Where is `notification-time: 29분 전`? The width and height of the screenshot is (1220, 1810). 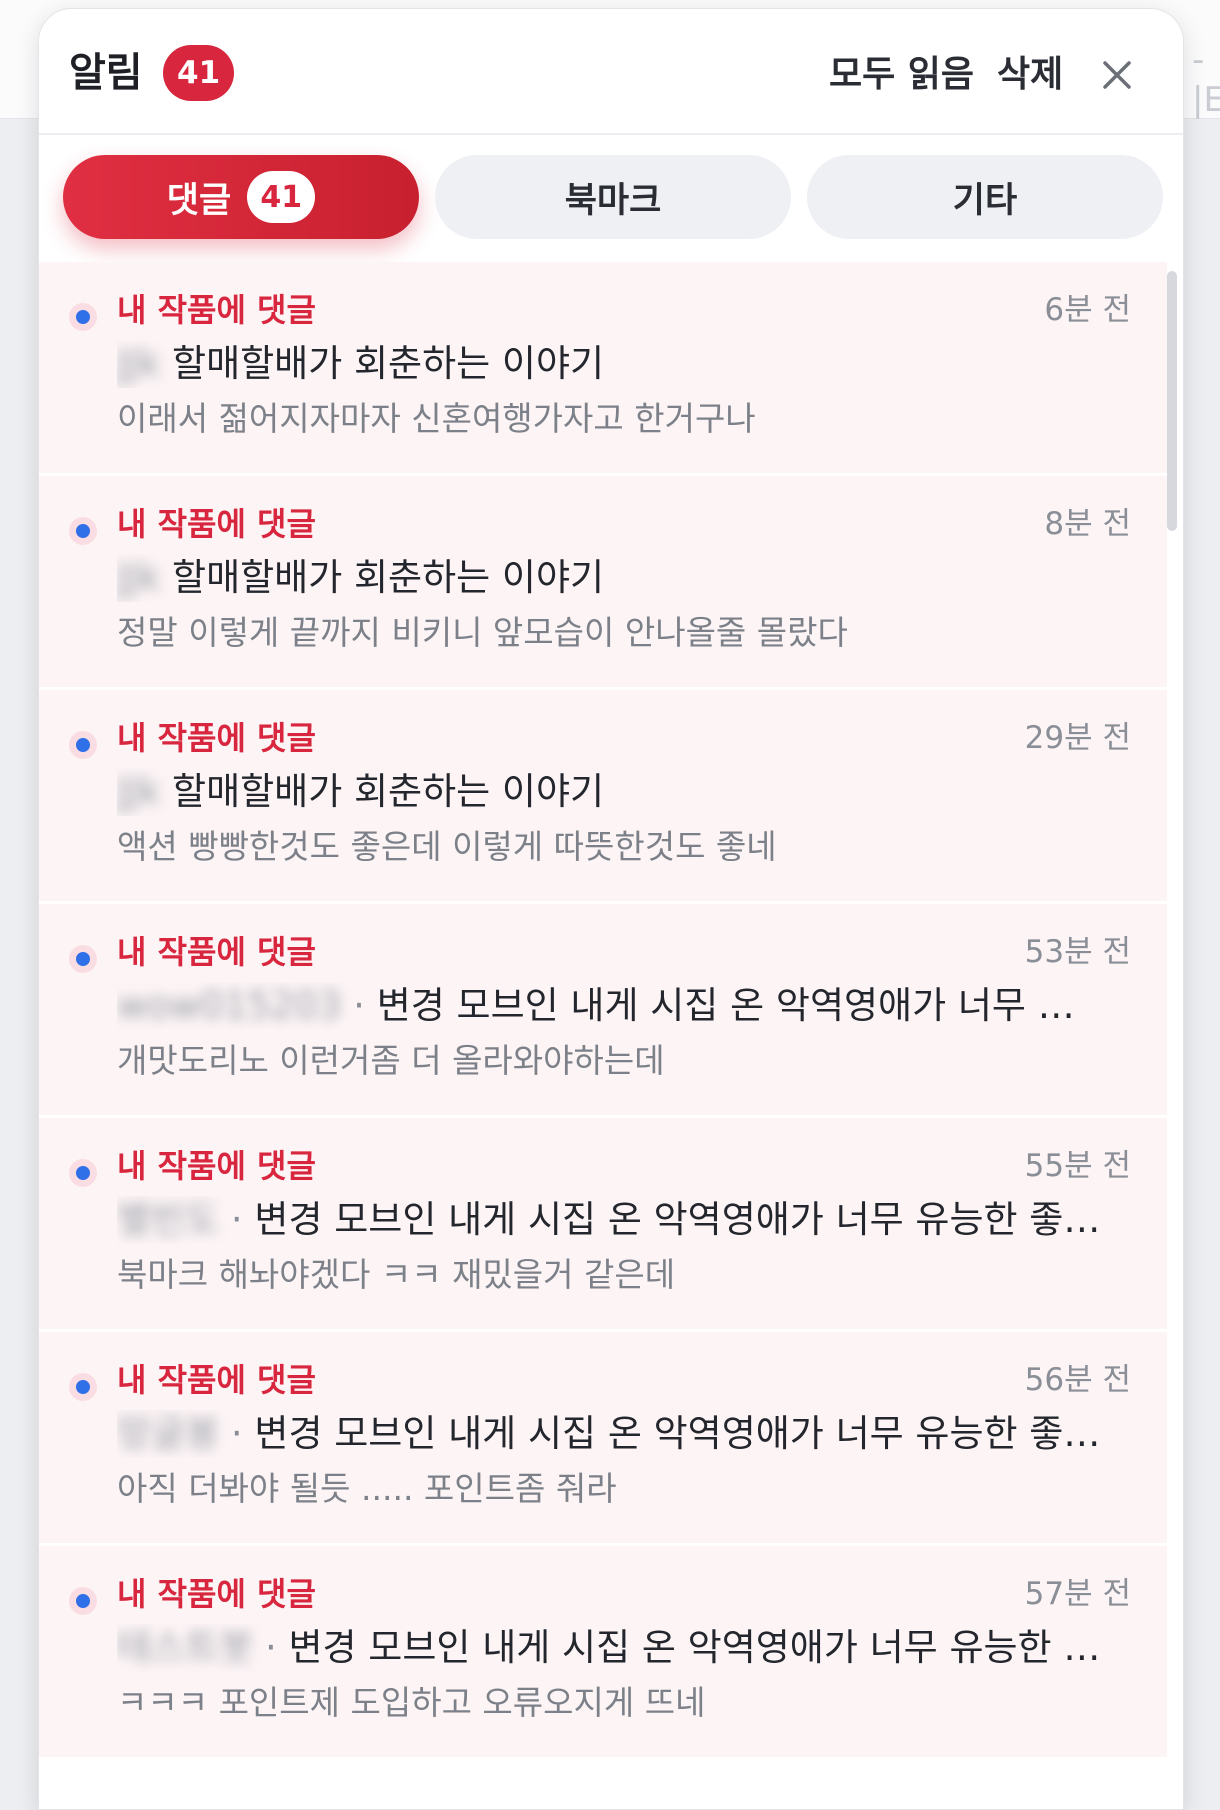
notification-time: 29분 전 is located at coordinates (1077, 738).